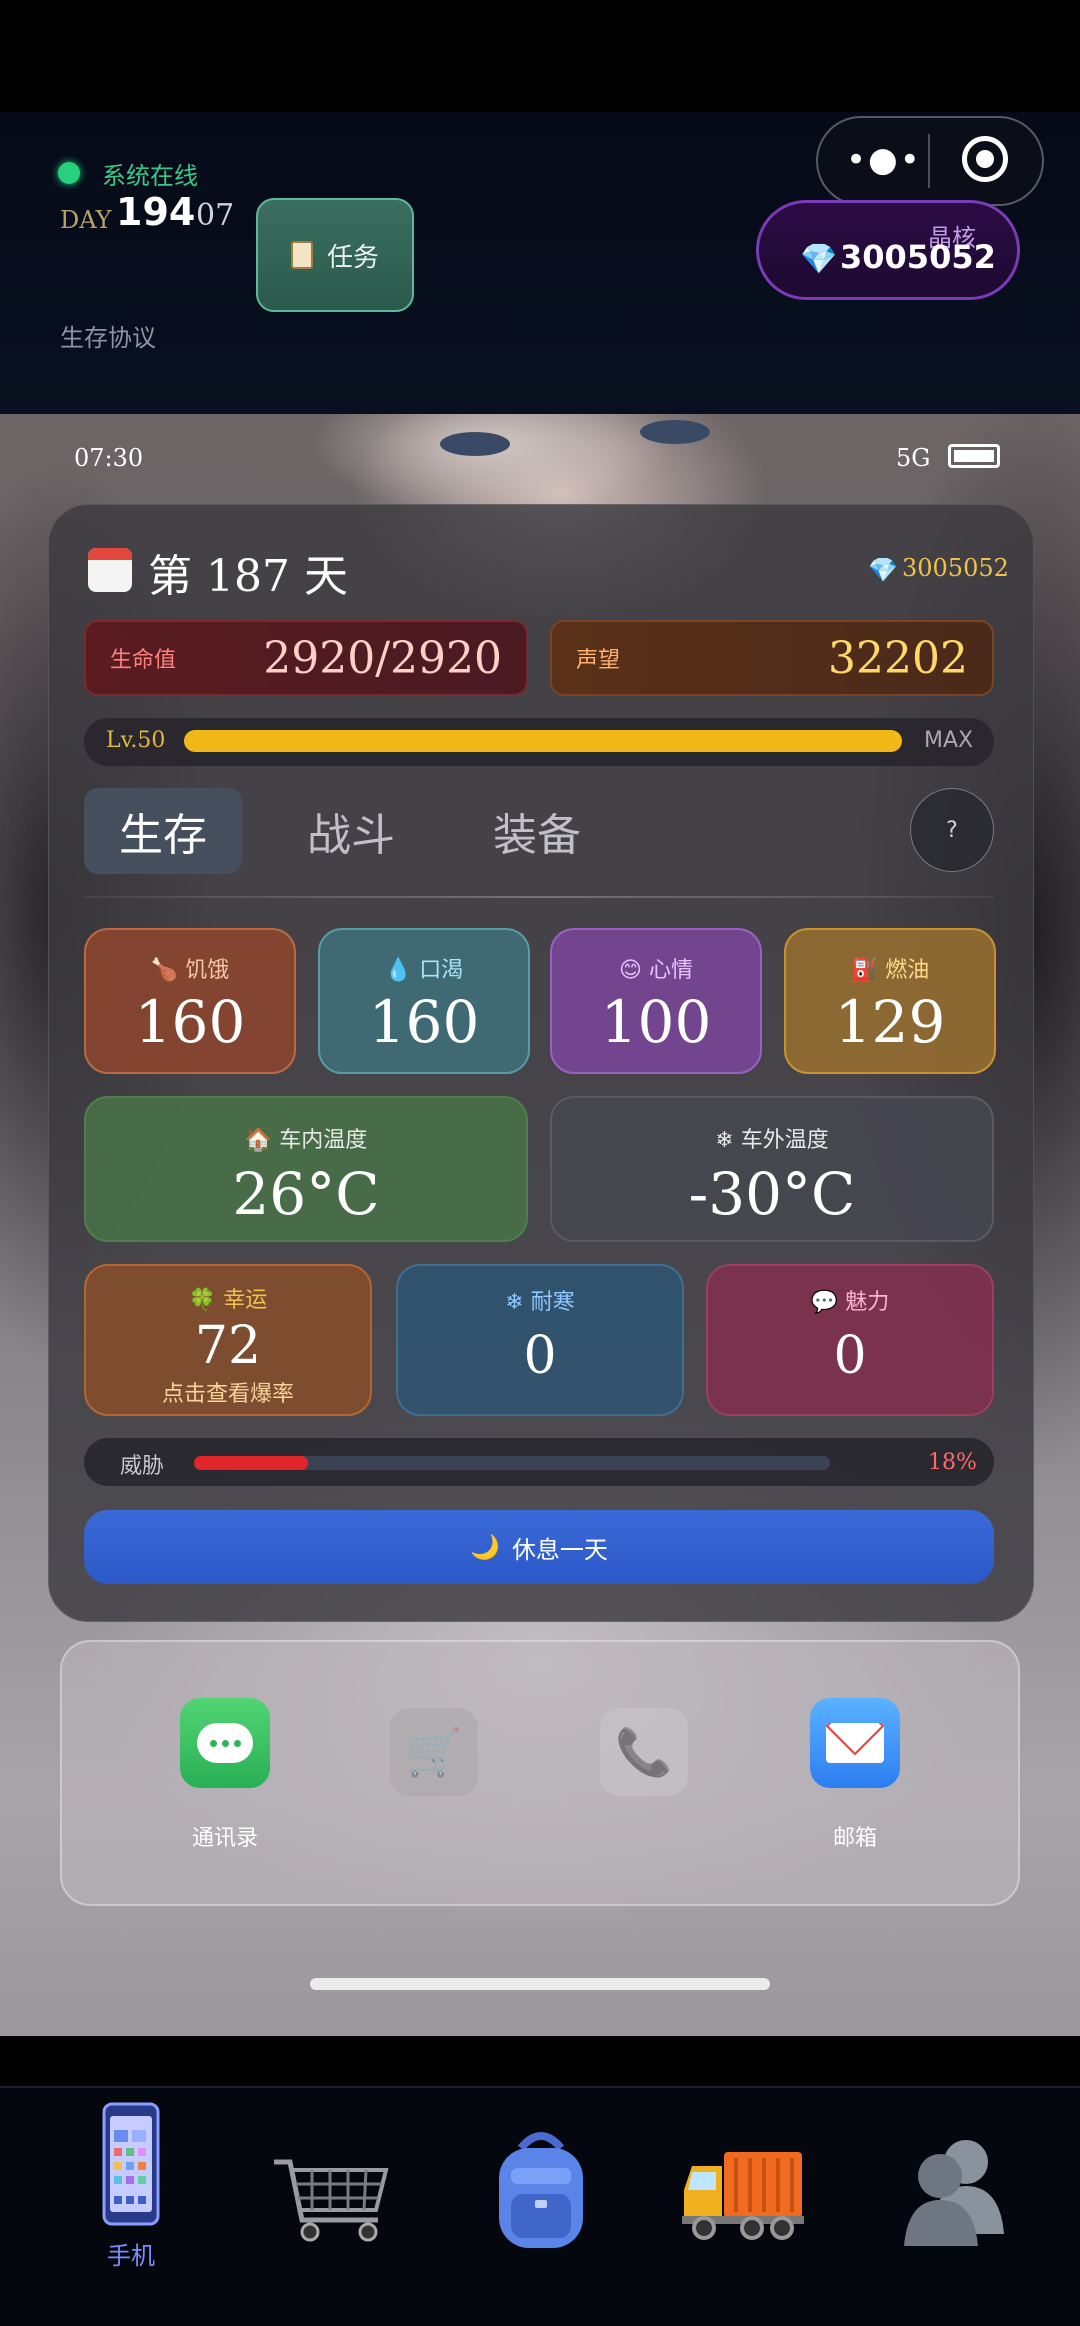 This screenshot has width=1080, height=2326. I want to click on more-menu-icon: •●•, so click(884, 160).